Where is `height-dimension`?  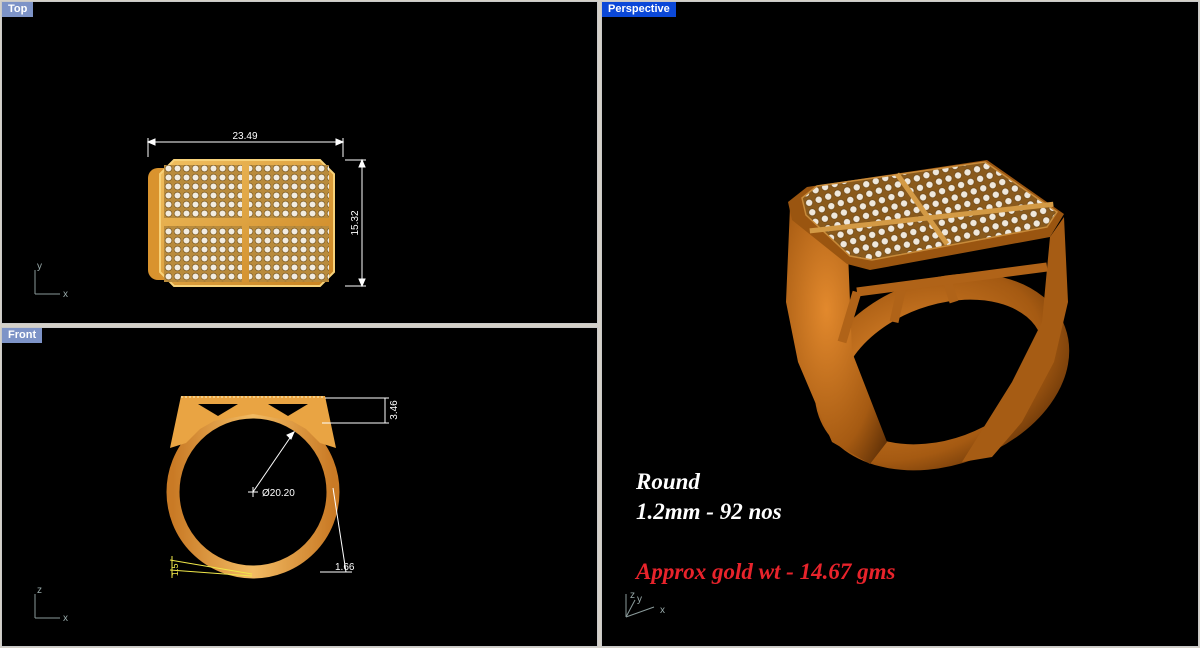 height-dimension is located at coordinates (355, 410).